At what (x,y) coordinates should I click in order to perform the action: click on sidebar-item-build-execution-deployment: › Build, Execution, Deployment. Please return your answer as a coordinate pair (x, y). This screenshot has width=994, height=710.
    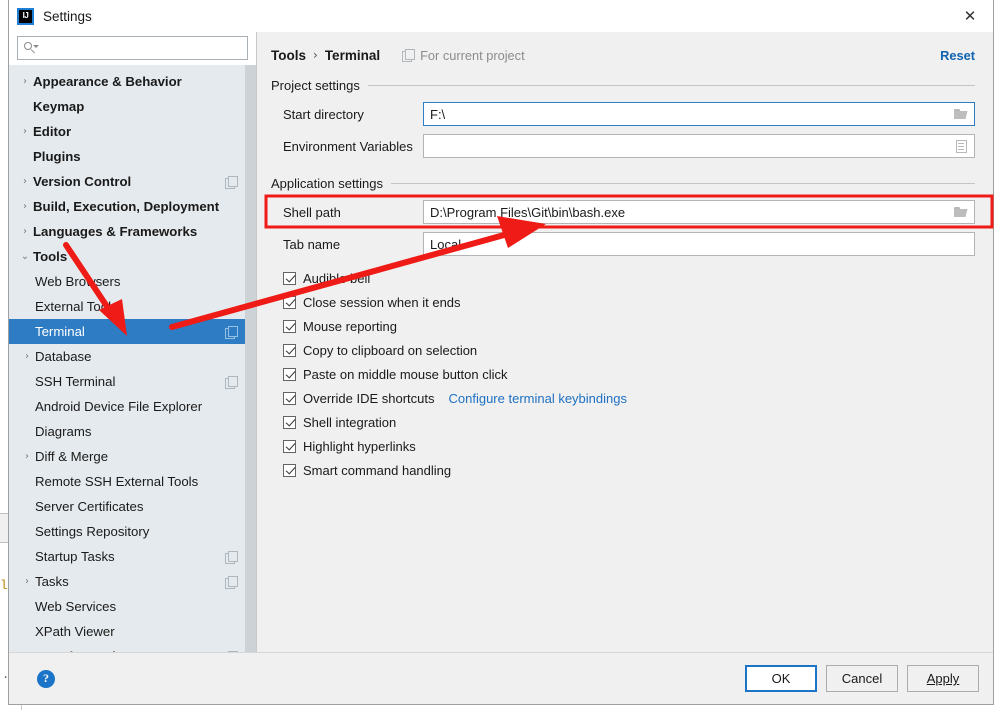
    Looking at the image, I should click on (127, 206).